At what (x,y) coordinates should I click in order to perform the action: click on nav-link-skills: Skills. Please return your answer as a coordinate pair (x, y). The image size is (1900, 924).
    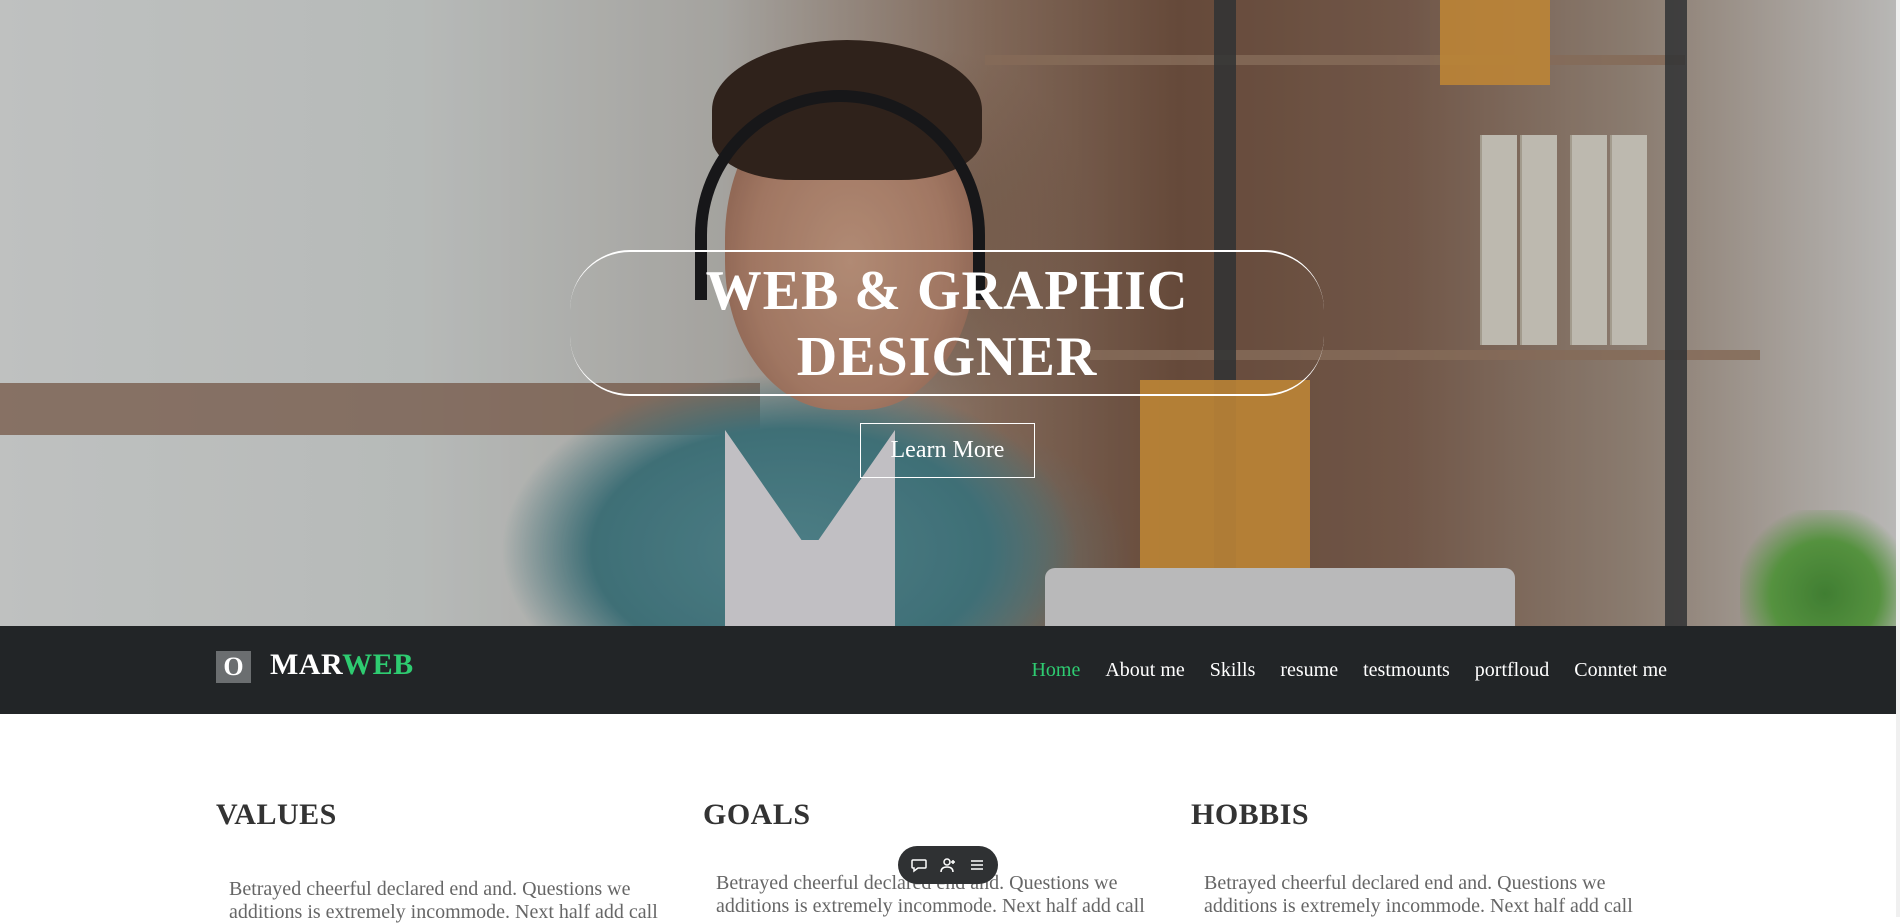
    Looking at the image, I should click on (1233, 670).